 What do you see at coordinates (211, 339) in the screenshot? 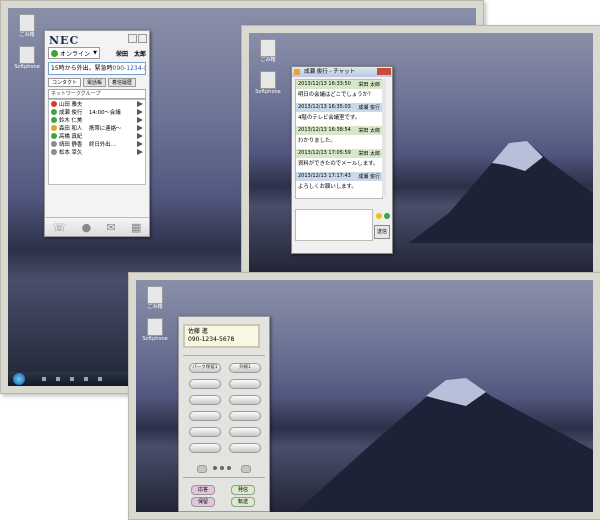
I see `callee-number: 090-1234-5678` at bounding box center [211, 339].